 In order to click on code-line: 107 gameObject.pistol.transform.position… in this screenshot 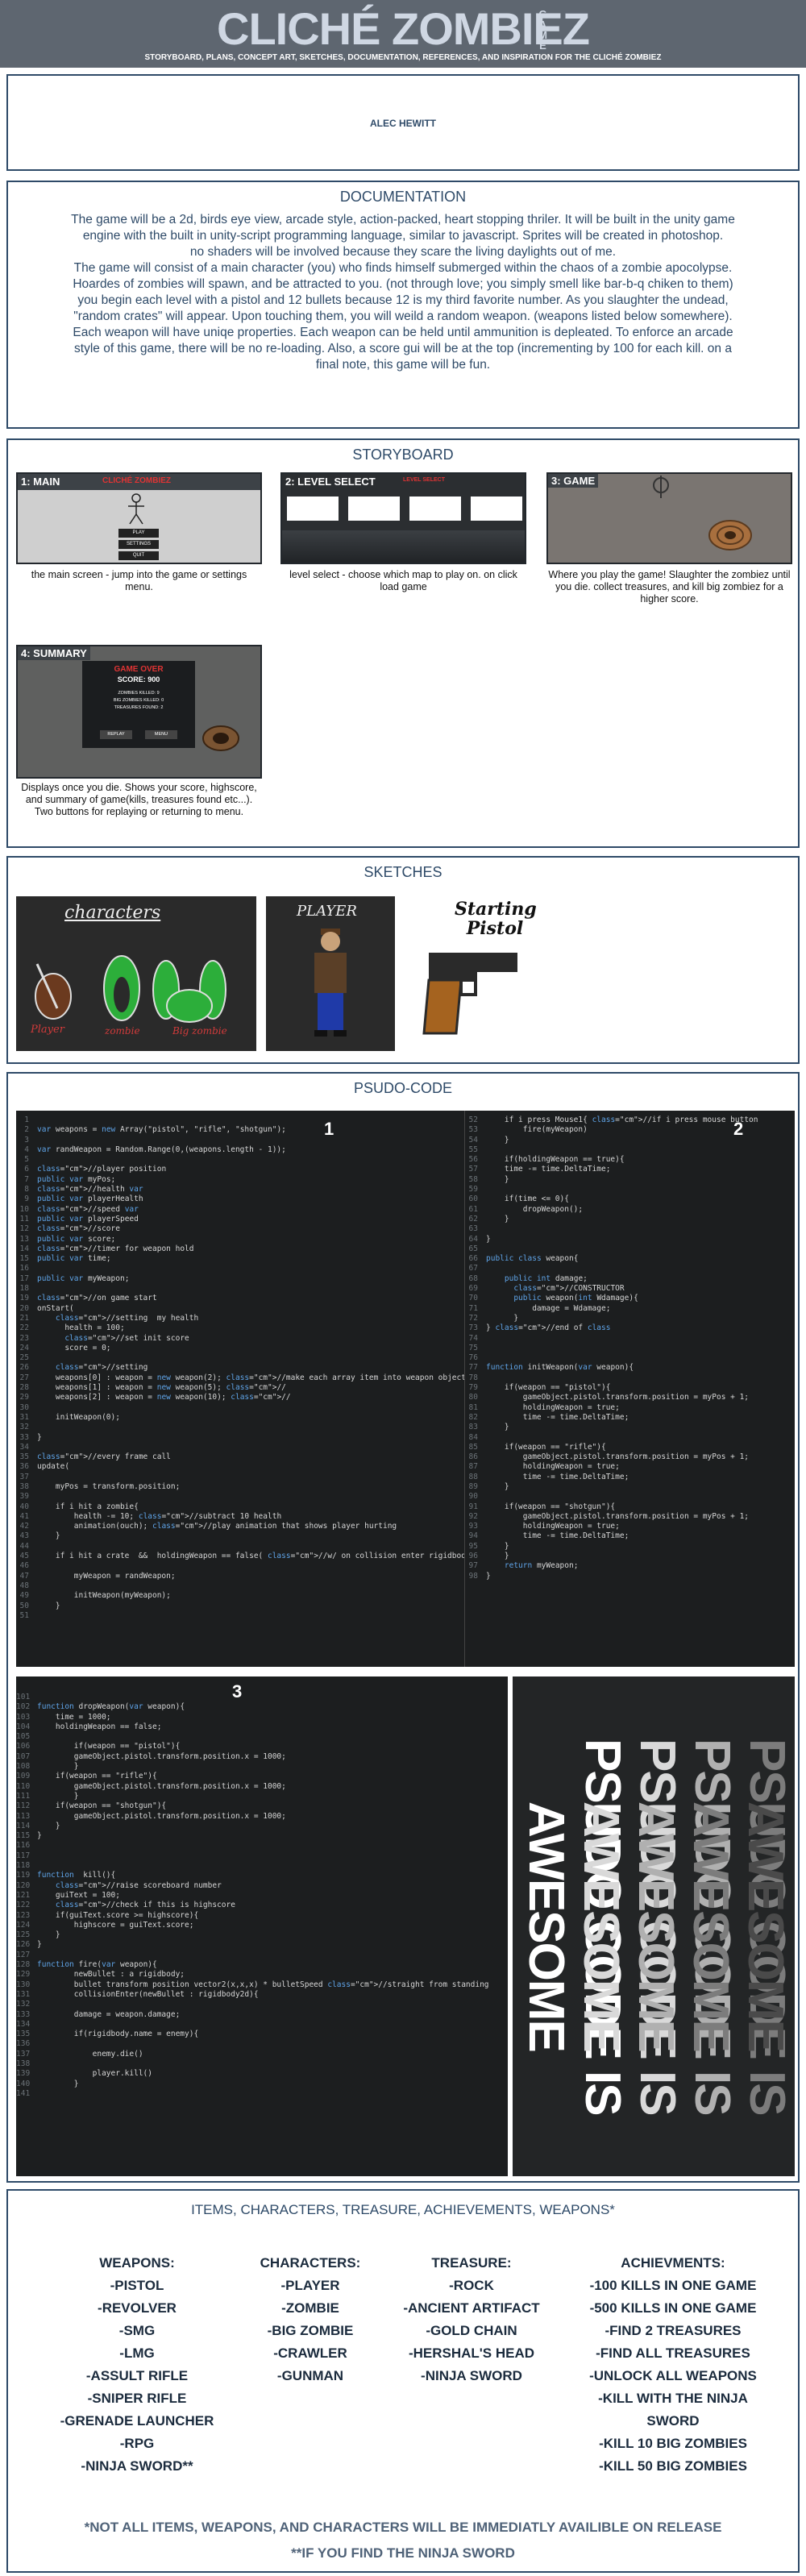, I will do `click(151, 1756)`.